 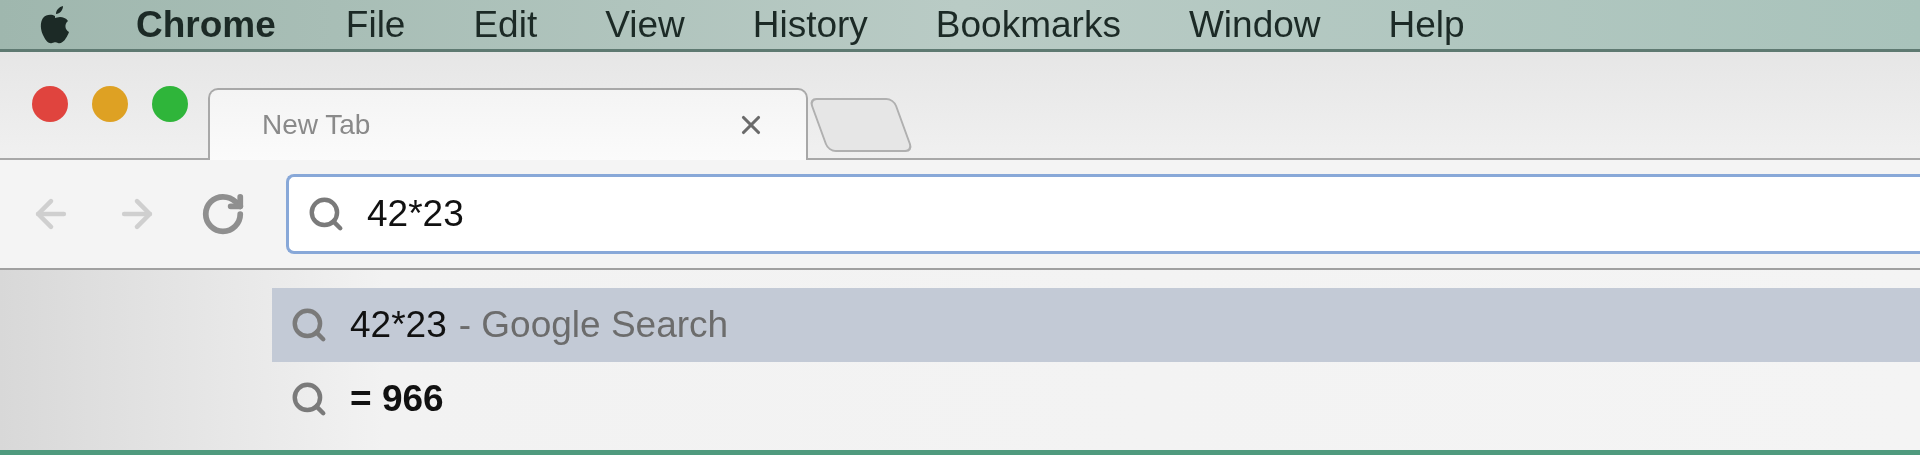 What do you see at coordinates (55, 24) in the screenshot?
I see `apple-logo-icon` at bounding box center [55, 24].